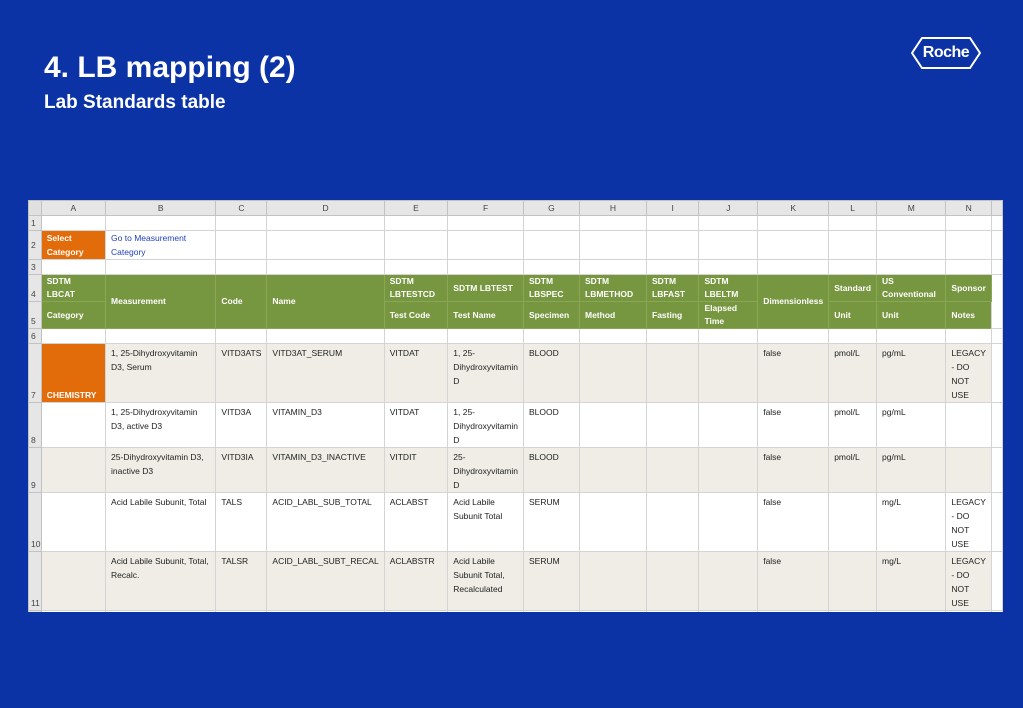 This screenshot has width=1023, height=708. What do you see at coordinates (241, 373) in the screenshot?
I see `table-cell: VITD3ATS` at bounding box center [241, 373].